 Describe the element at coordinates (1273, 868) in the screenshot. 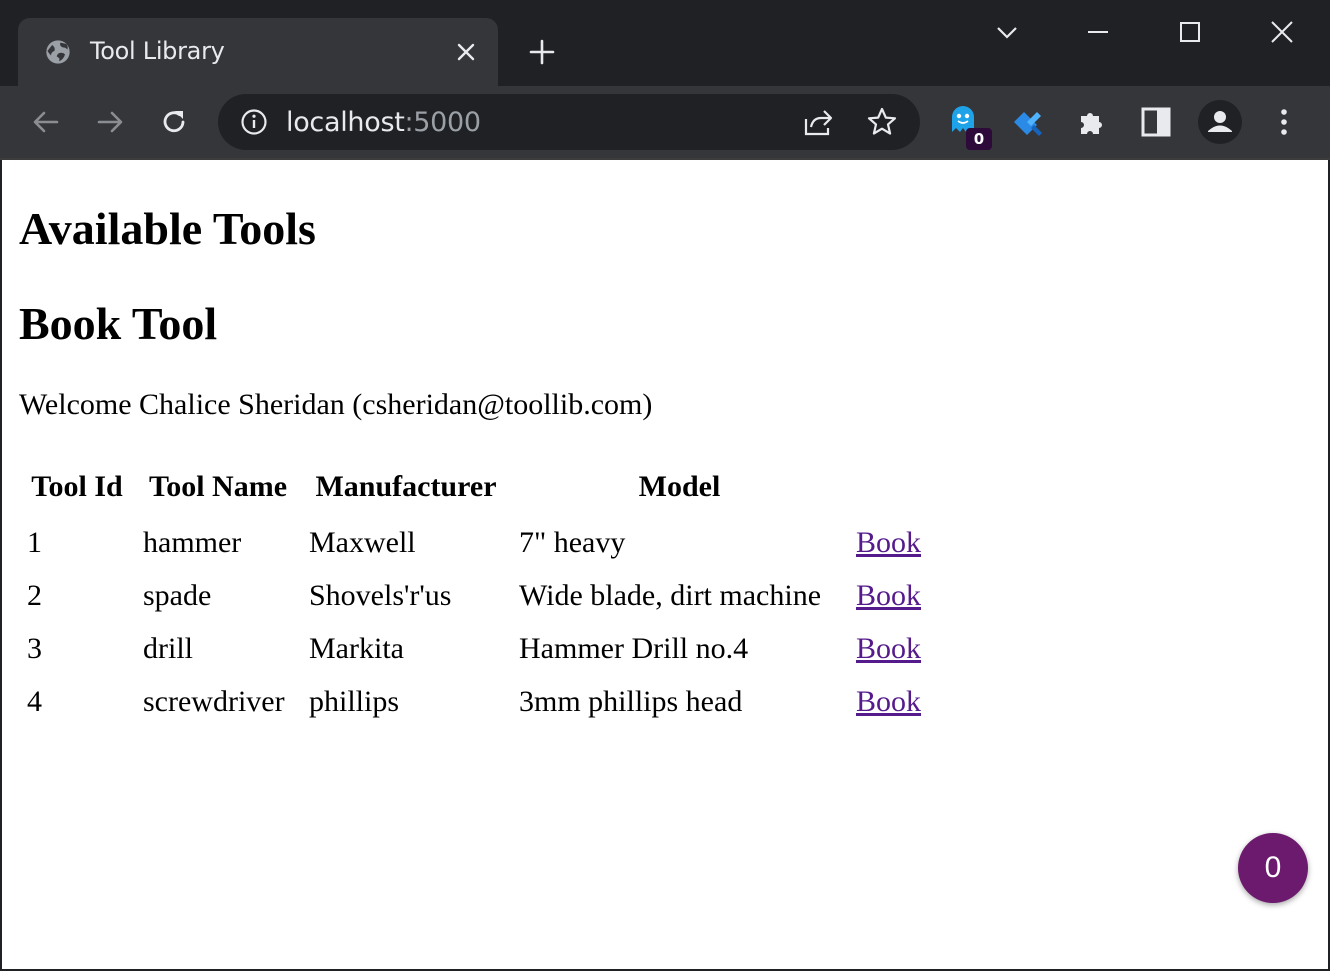

I see `cart-count-button: 0` at that location.